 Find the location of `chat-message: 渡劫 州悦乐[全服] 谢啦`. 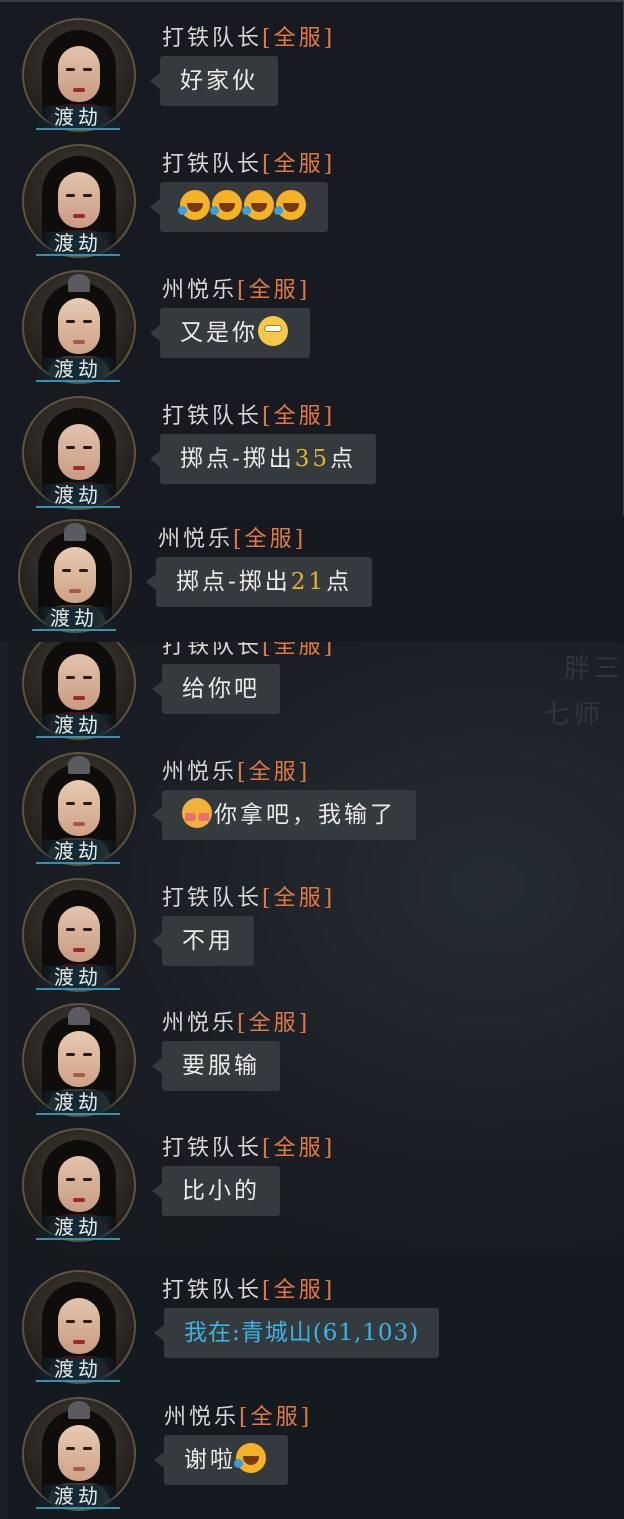

chat-message: 渡劫 州悦乐[全服] 谢啦 is located at coordinates (316, 1446).